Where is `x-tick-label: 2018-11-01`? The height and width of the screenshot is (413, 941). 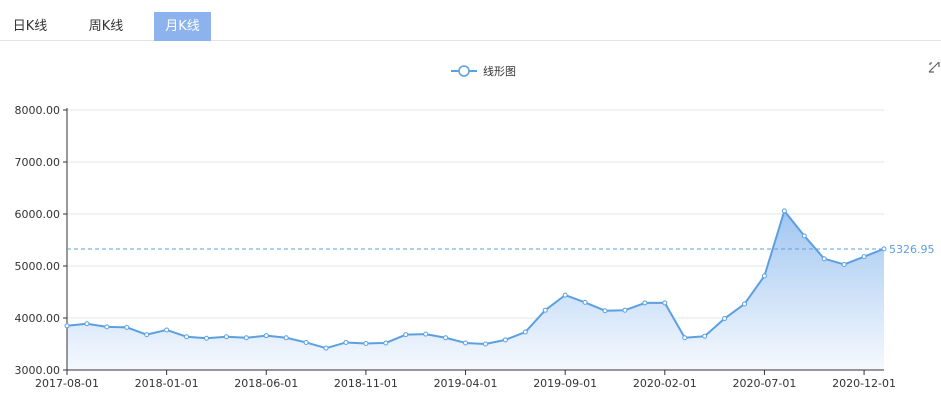
x-tick-label: 2018-11-01 is located at coordinates (366, 383).